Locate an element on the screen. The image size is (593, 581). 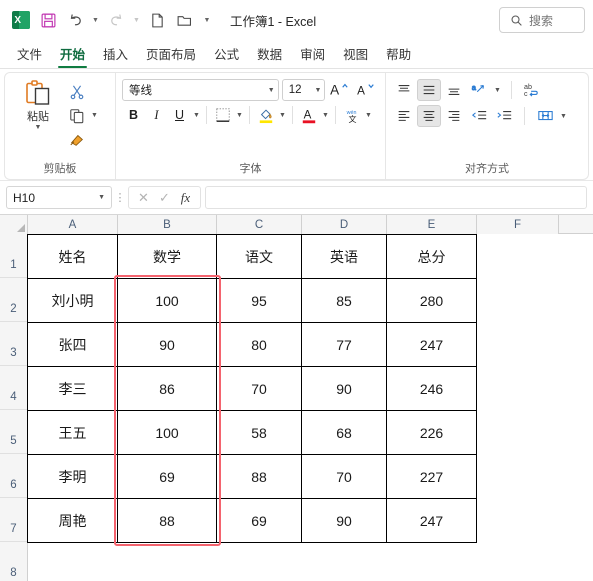
formula-input is located at coordinates (396, 197).